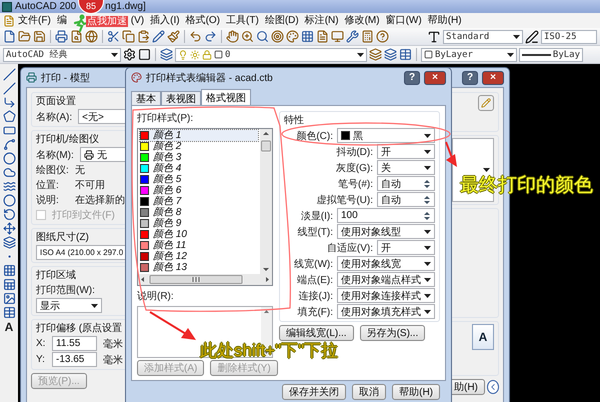  What do you see at coordinates (9, 116) in the screenshot?
I see `polygon-icon` at bounding box center [9, 116].